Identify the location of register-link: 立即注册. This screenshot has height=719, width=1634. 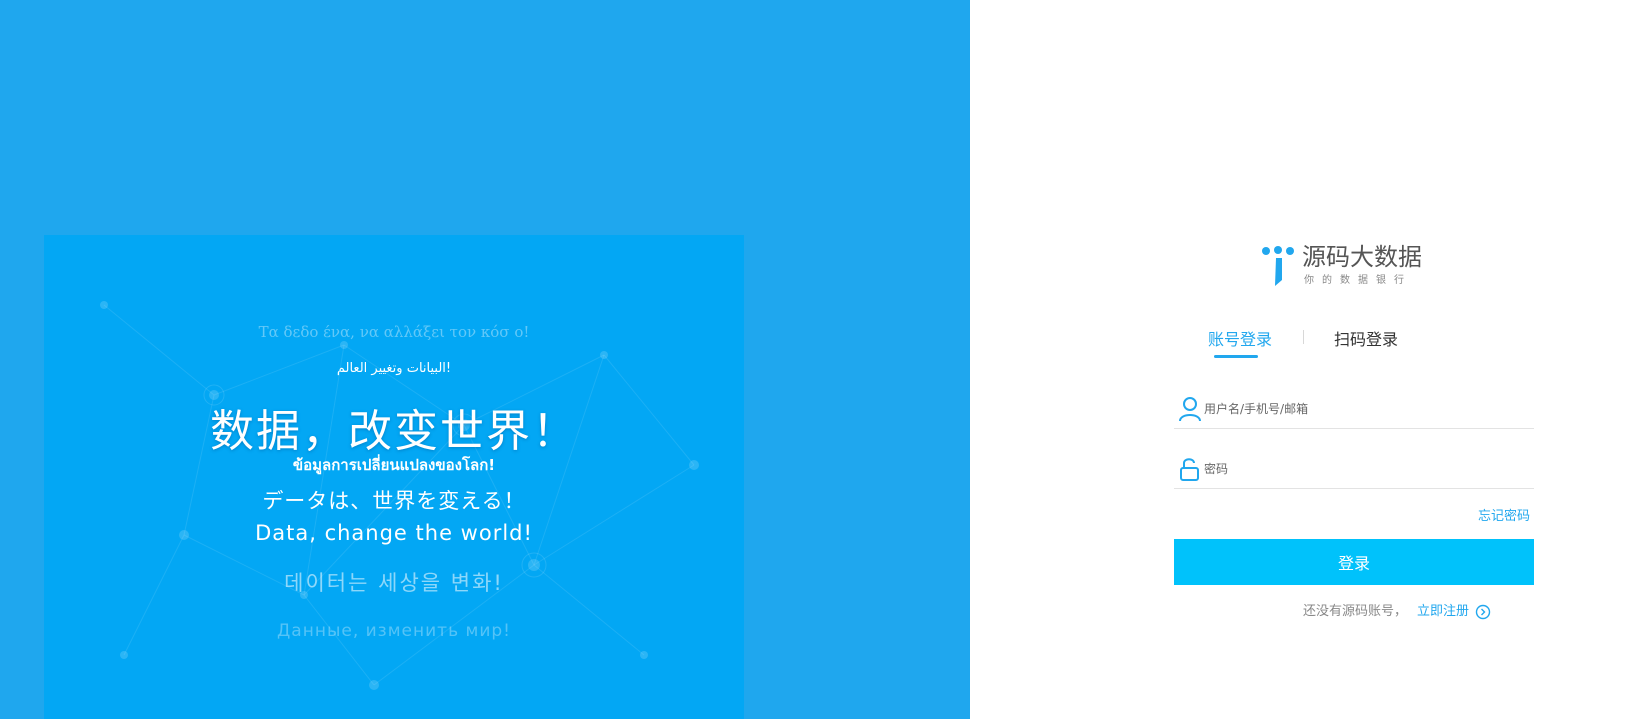
(1443, 611).